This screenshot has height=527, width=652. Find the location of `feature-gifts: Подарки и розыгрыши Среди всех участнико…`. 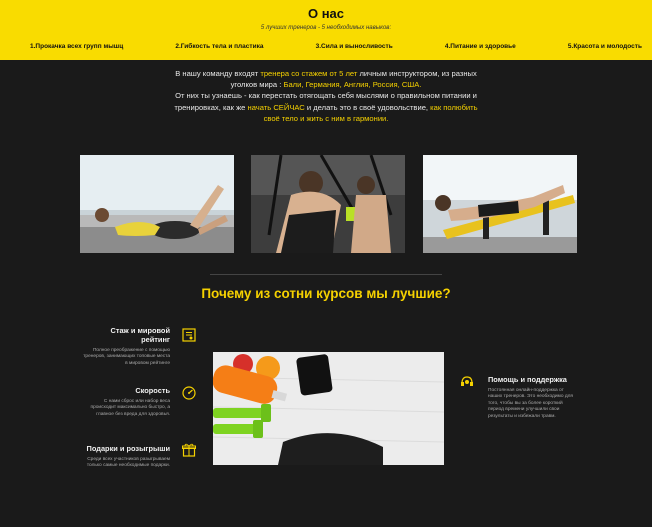

feature-gifts: Подарки и розыгрыши Среди всех участнико… is located at coordinates (125, 457).